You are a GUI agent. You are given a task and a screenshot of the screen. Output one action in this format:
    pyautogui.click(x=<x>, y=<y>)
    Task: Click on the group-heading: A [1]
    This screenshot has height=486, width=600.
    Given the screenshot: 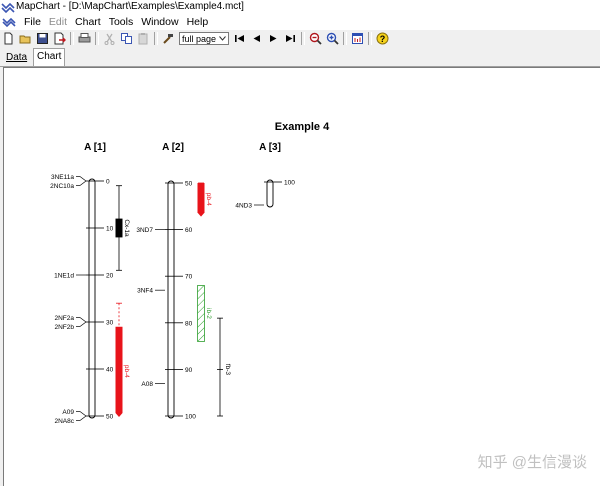 What is the action you would take?
    pyautogui.click(x=95, y=147)
    